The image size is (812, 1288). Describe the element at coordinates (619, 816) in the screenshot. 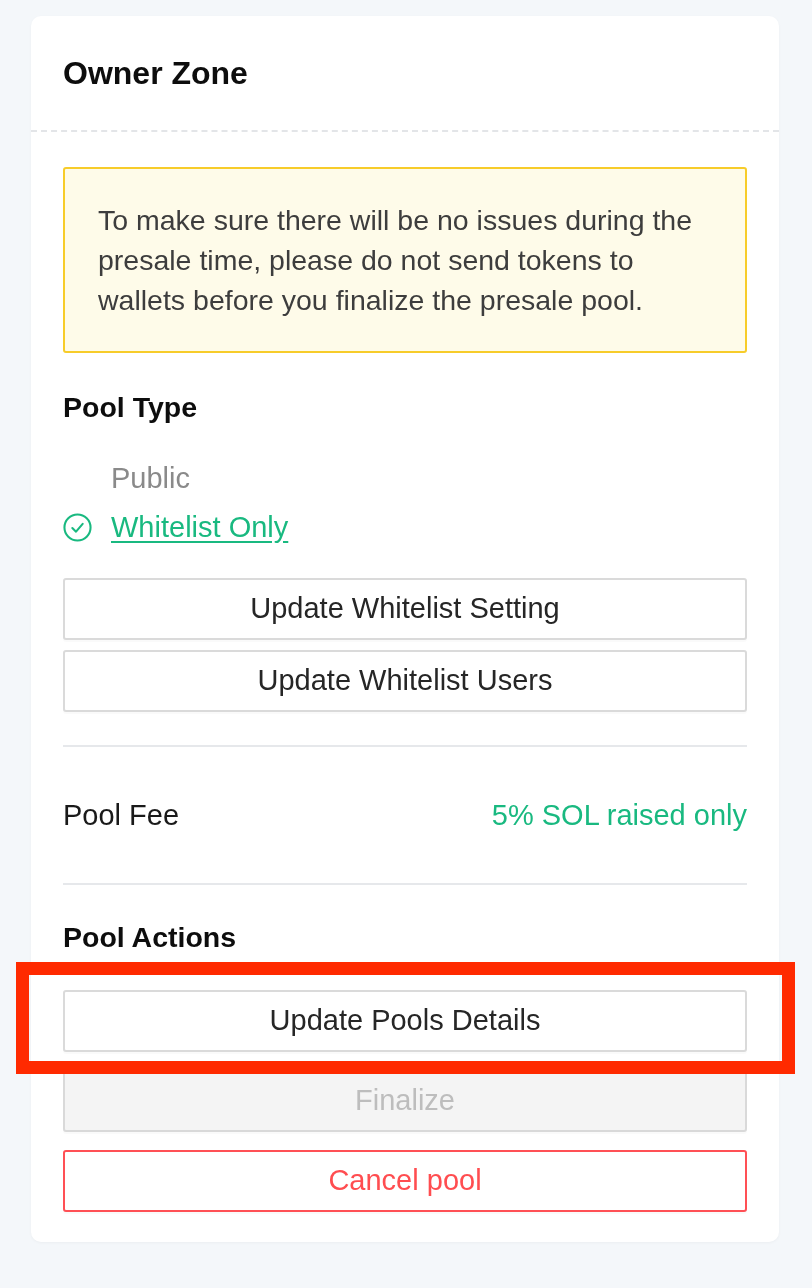

I see `fee-value: 5% SOL raised only` at that location.